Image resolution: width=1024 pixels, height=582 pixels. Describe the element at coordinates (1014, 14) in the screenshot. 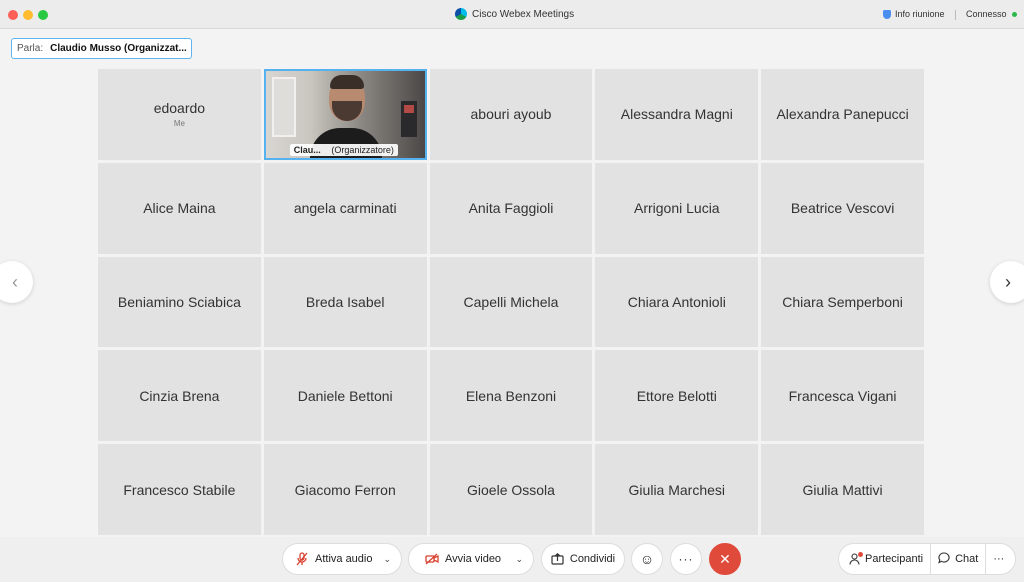

I see `connected-dot-icon` at that location.